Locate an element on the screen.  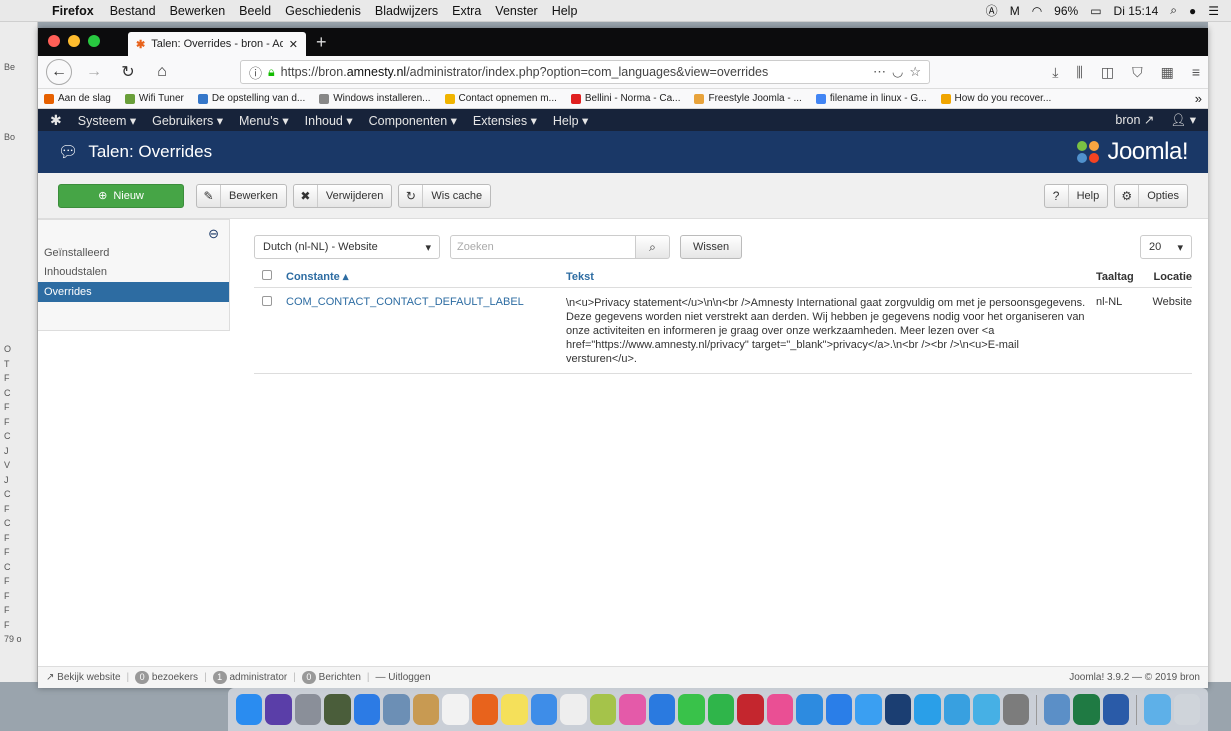
extension-icon: ▦ is located at coordinates (1167, 72).